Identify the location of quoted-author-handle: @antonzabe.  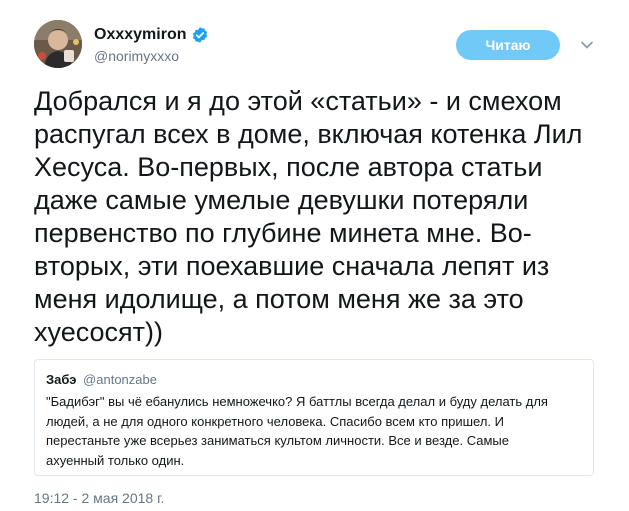
(120, 379).